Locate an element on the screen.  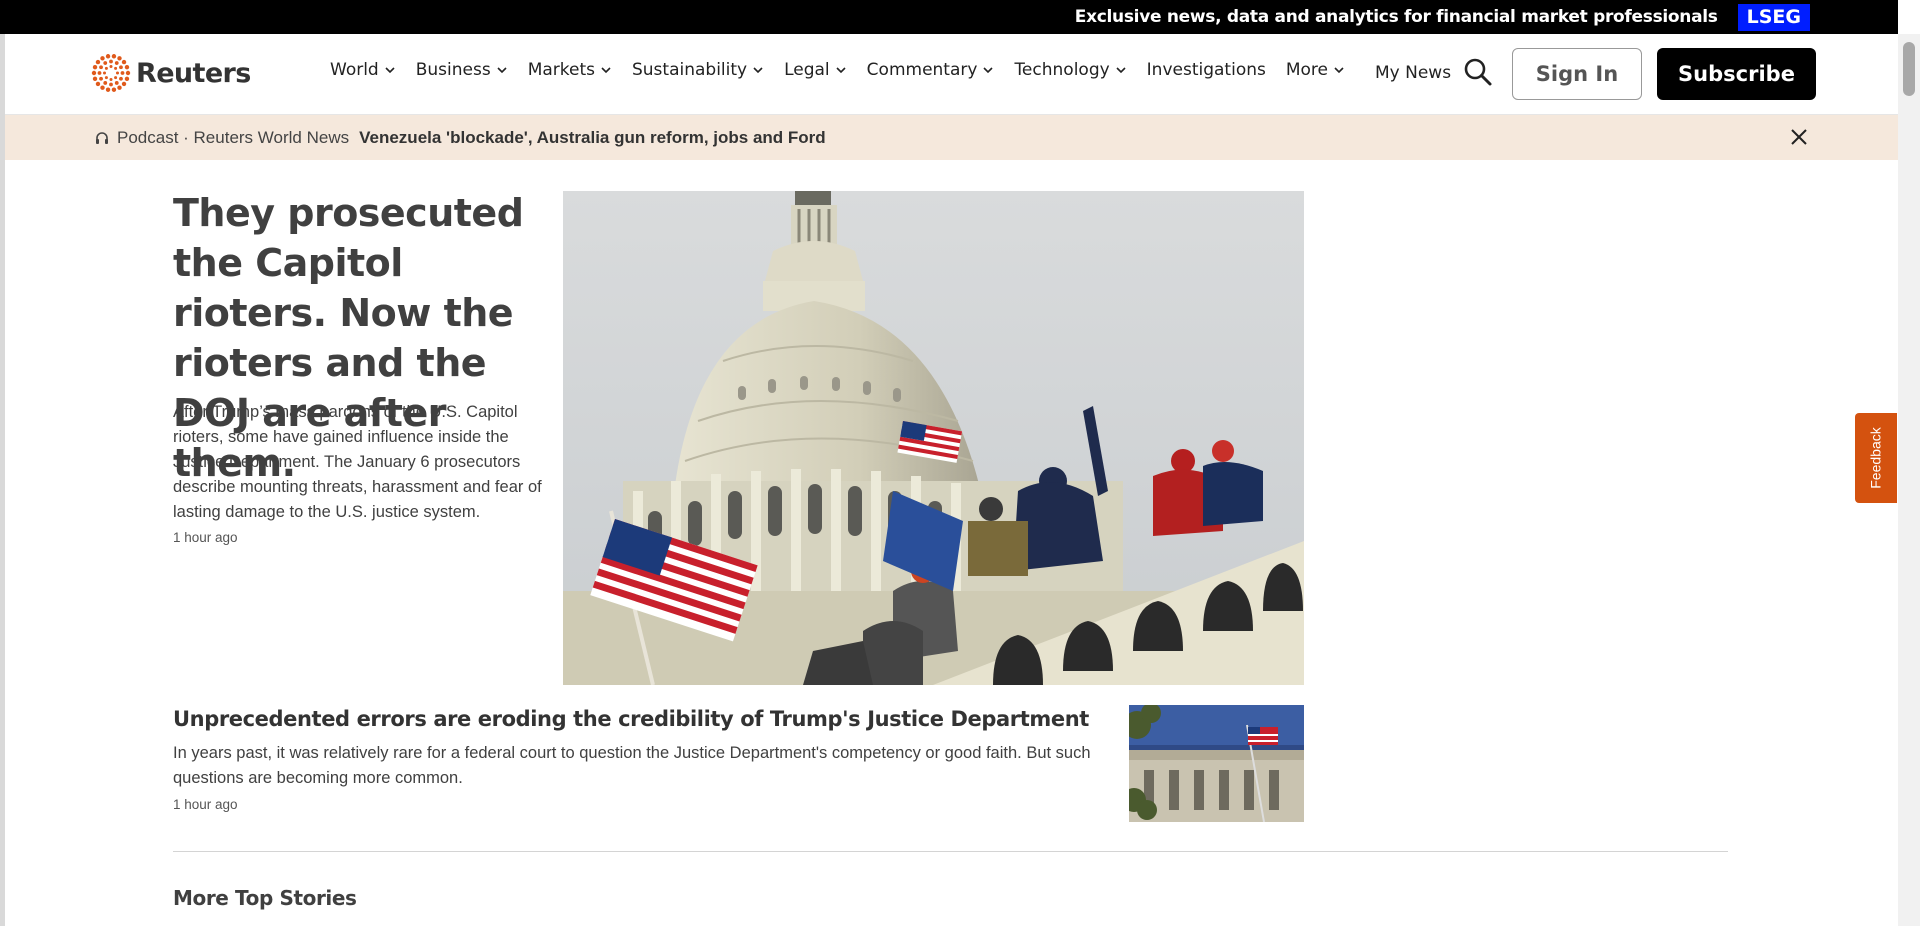
lead-story-time: 1 hour ago is located at coordinates (205, 537).